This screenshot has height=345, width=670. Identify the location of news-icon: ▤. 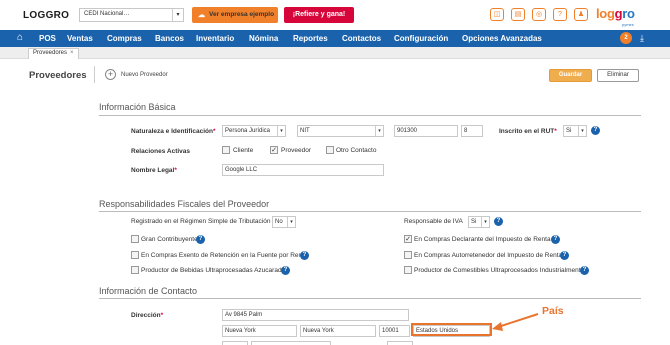
(518, 14).